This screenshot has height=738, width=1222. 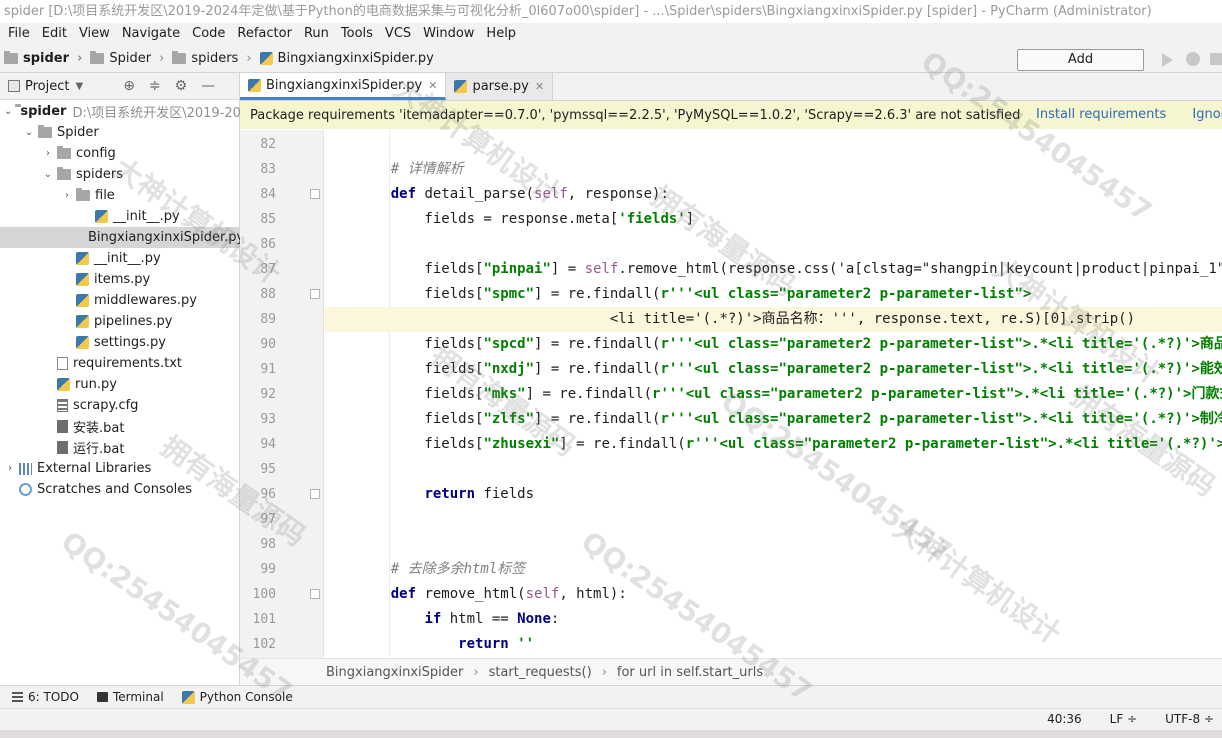 I want to click on menu-tools: Tools, so click(x=357, y=34).